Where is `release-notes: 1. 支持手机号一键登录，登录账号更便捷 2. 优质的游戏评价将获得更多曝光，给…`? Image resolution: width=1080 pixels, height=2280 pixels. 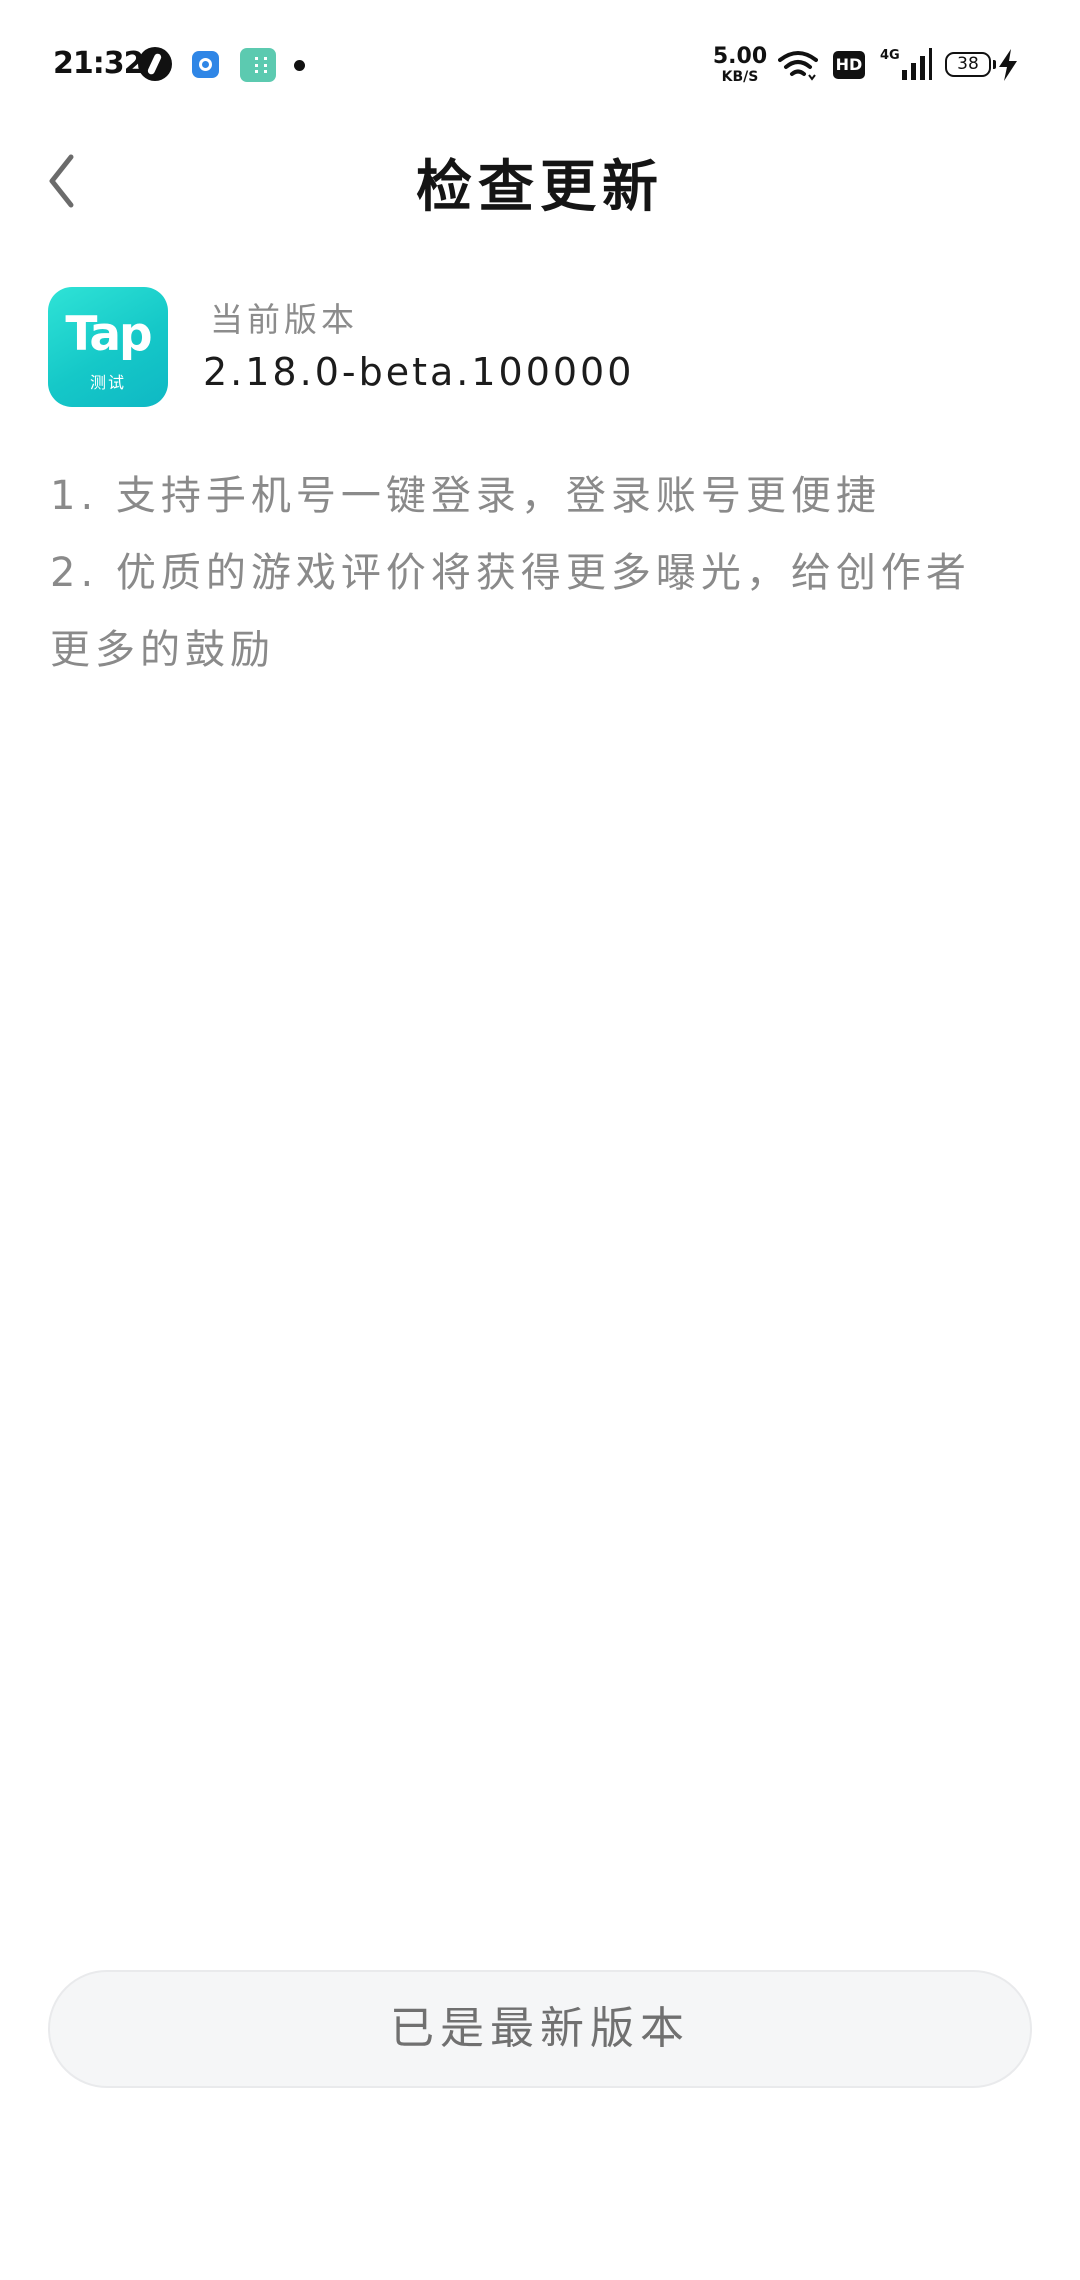
release-notes: 1. 支持手机号一键登录，登录账号更便捷 2. 优质的游戏评价将获得更多曝光，给… is located at coordinates (530, 573).